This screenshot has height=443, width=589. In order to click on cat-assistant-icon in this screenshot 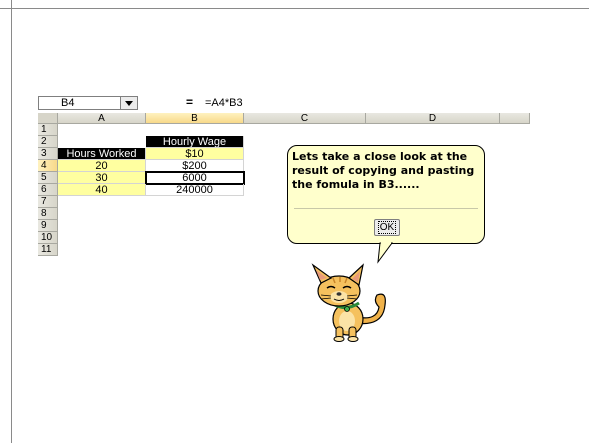, I will do `click(348, 302)`.